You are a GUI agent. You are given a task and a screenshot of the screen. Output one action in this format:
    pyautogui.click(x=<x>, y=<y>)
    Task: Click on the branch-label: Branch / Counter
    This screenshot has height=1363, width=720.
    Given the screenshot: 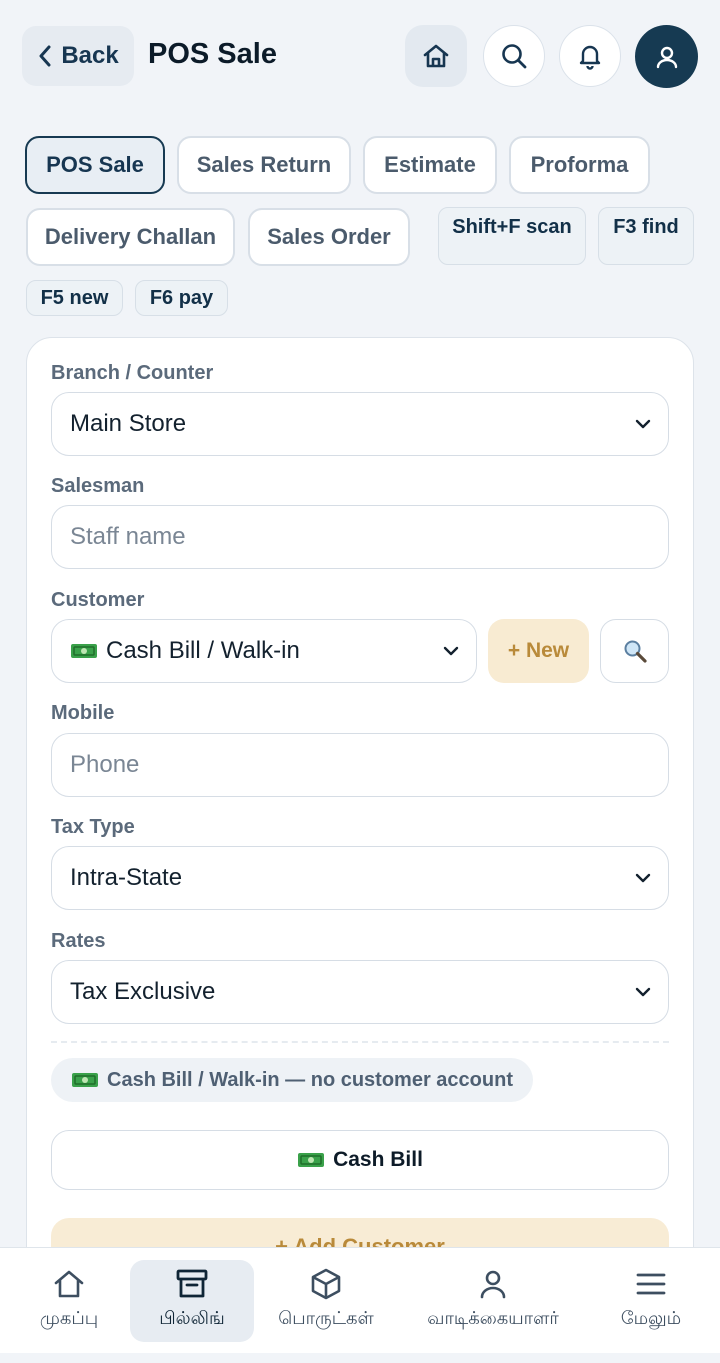 What is the action you would take?
    pyautogui.click(x=132, y=373)
    